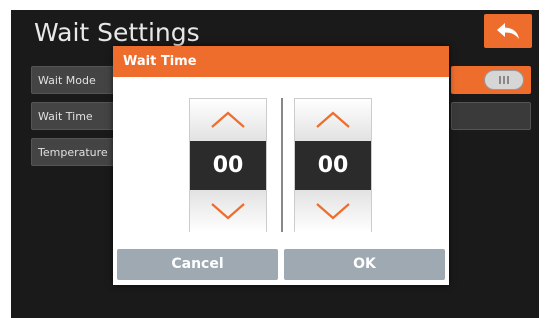 Image resolution: width=549 pixels, height=318 pixels. I want to click on header: Wait Settings, so click(275, 29).